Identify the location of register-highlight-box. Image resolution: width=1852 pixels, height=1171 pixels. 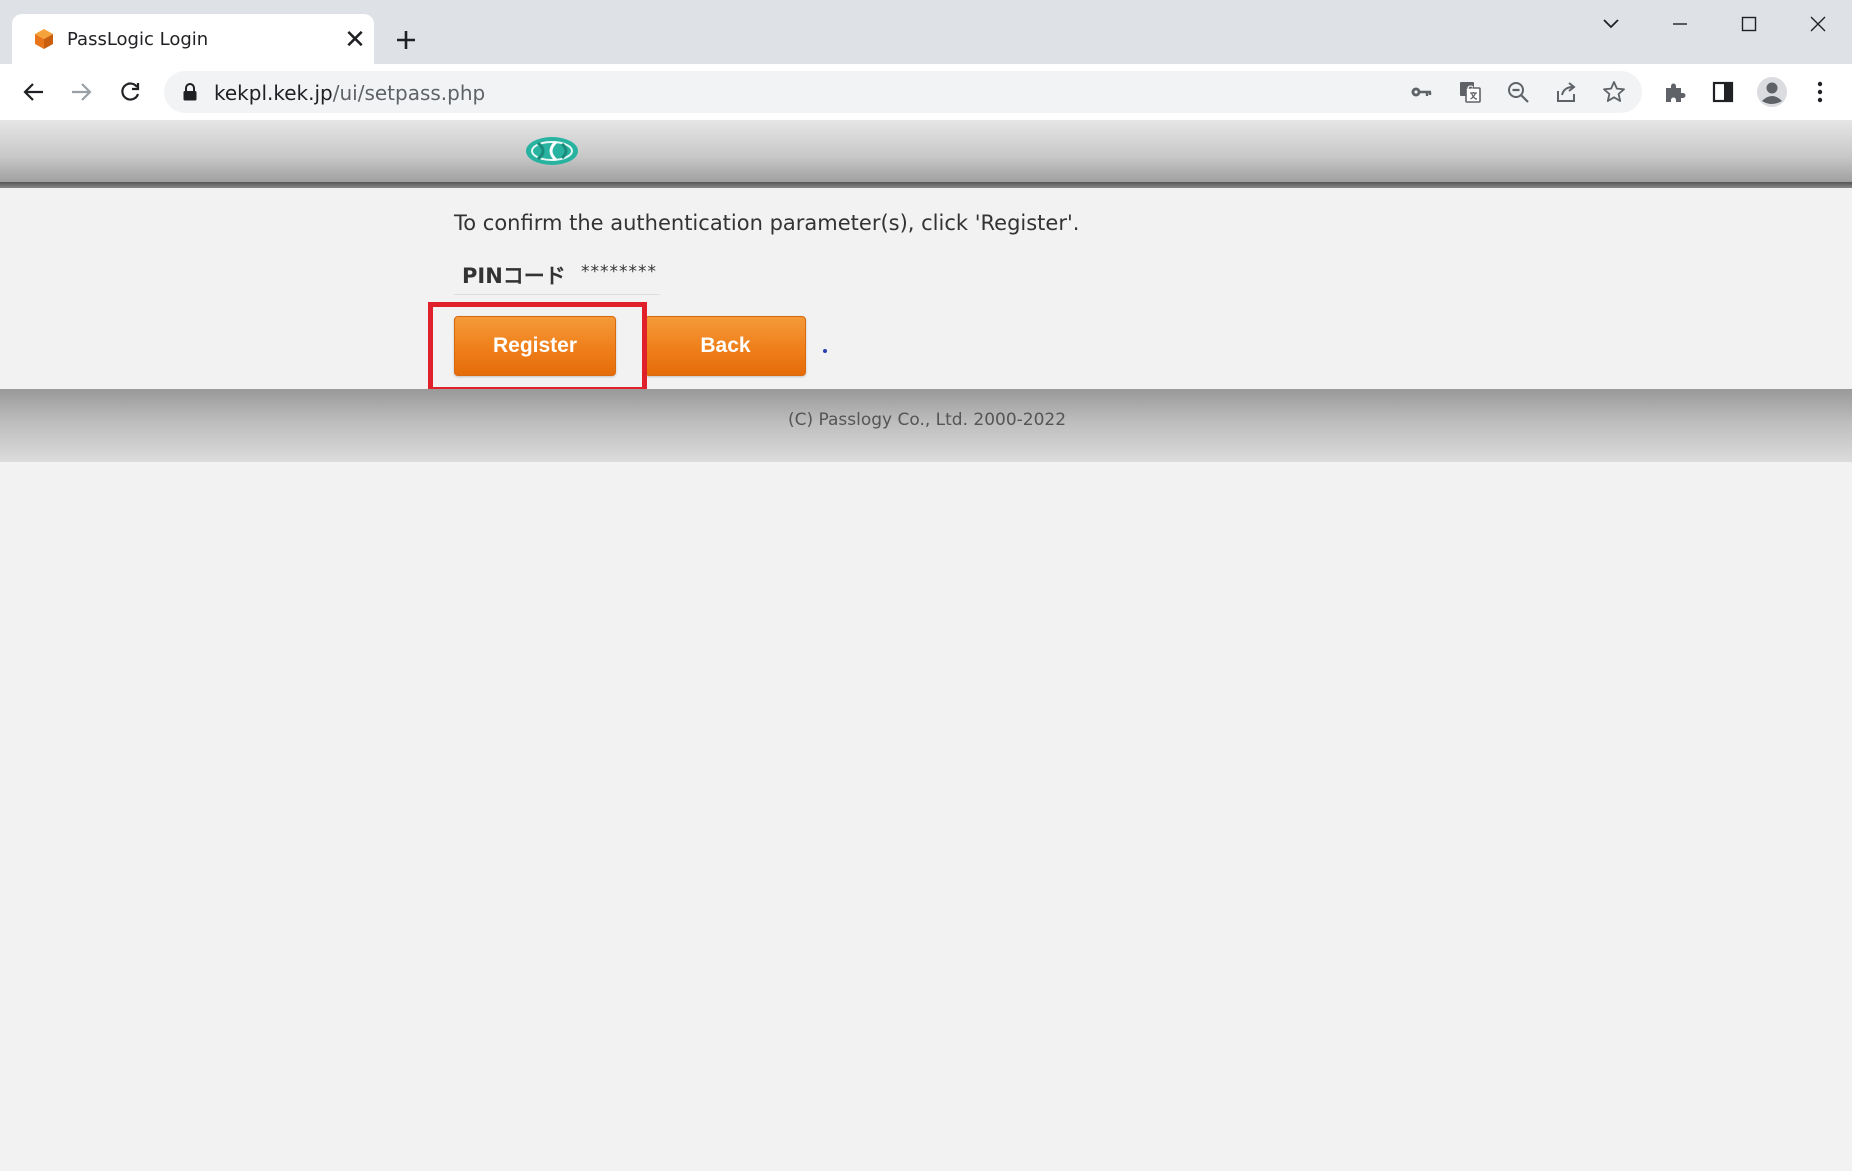
(537, 347).